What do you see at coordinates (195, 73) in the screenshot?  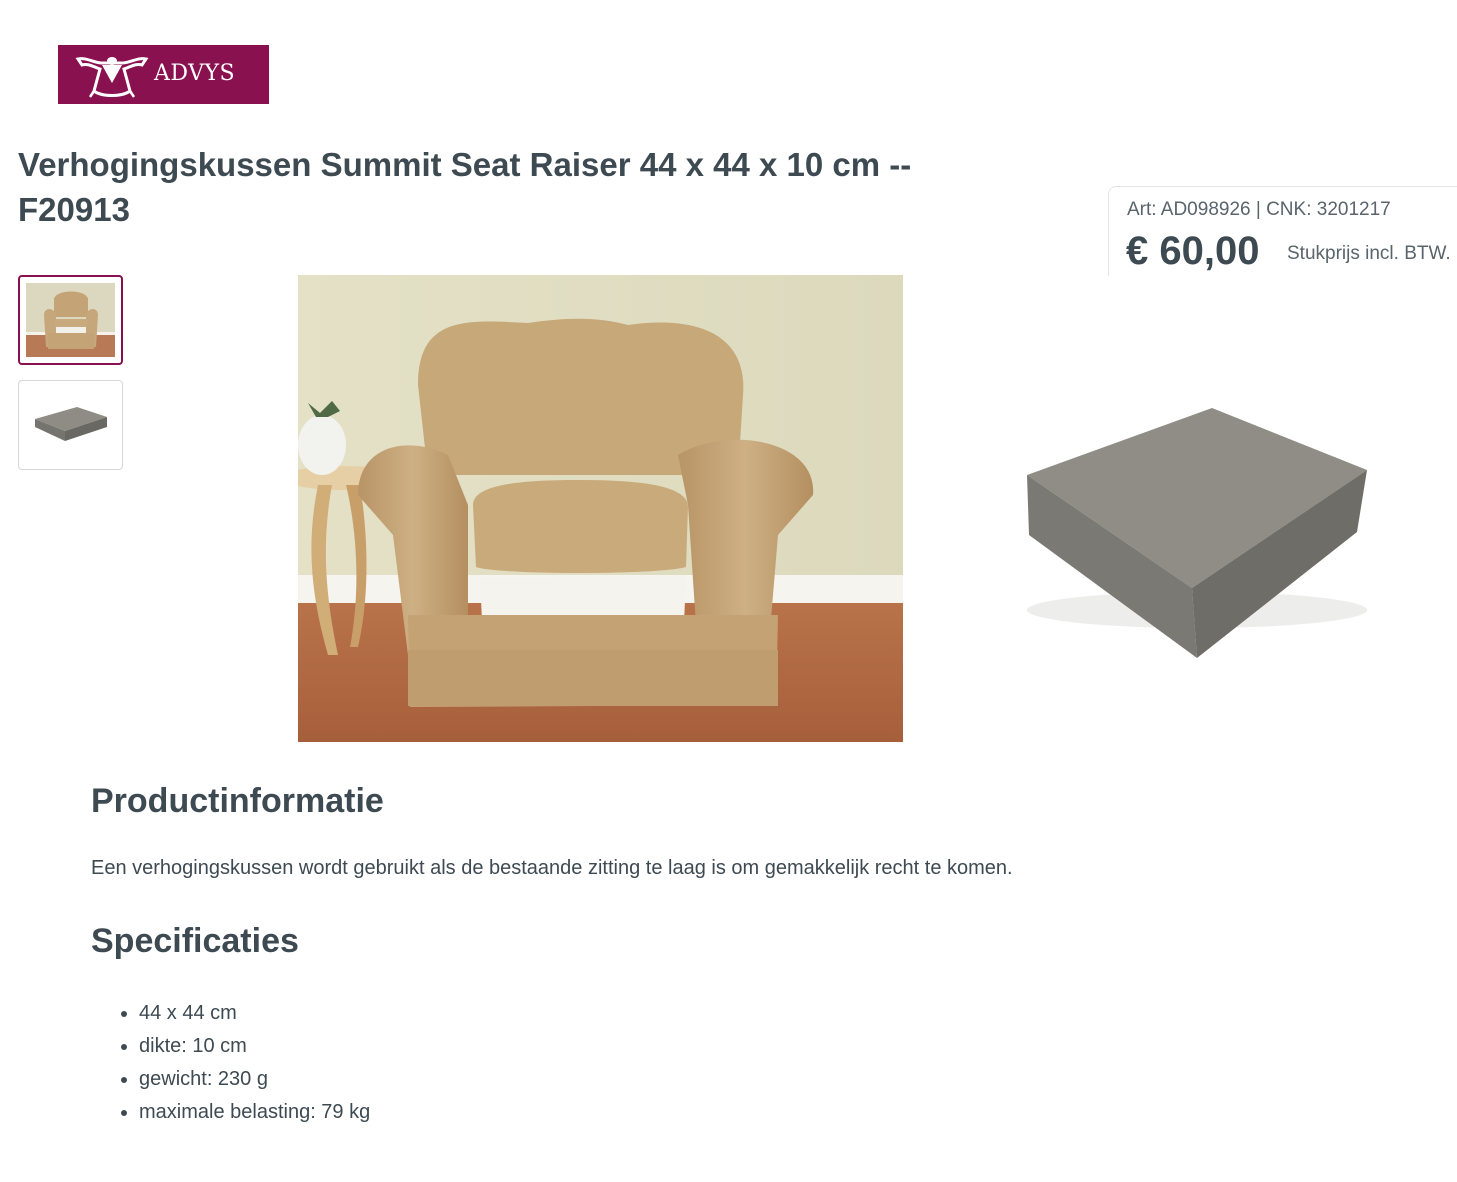 I see `logo-text: ADVYS` at bounding box center [195, 73].